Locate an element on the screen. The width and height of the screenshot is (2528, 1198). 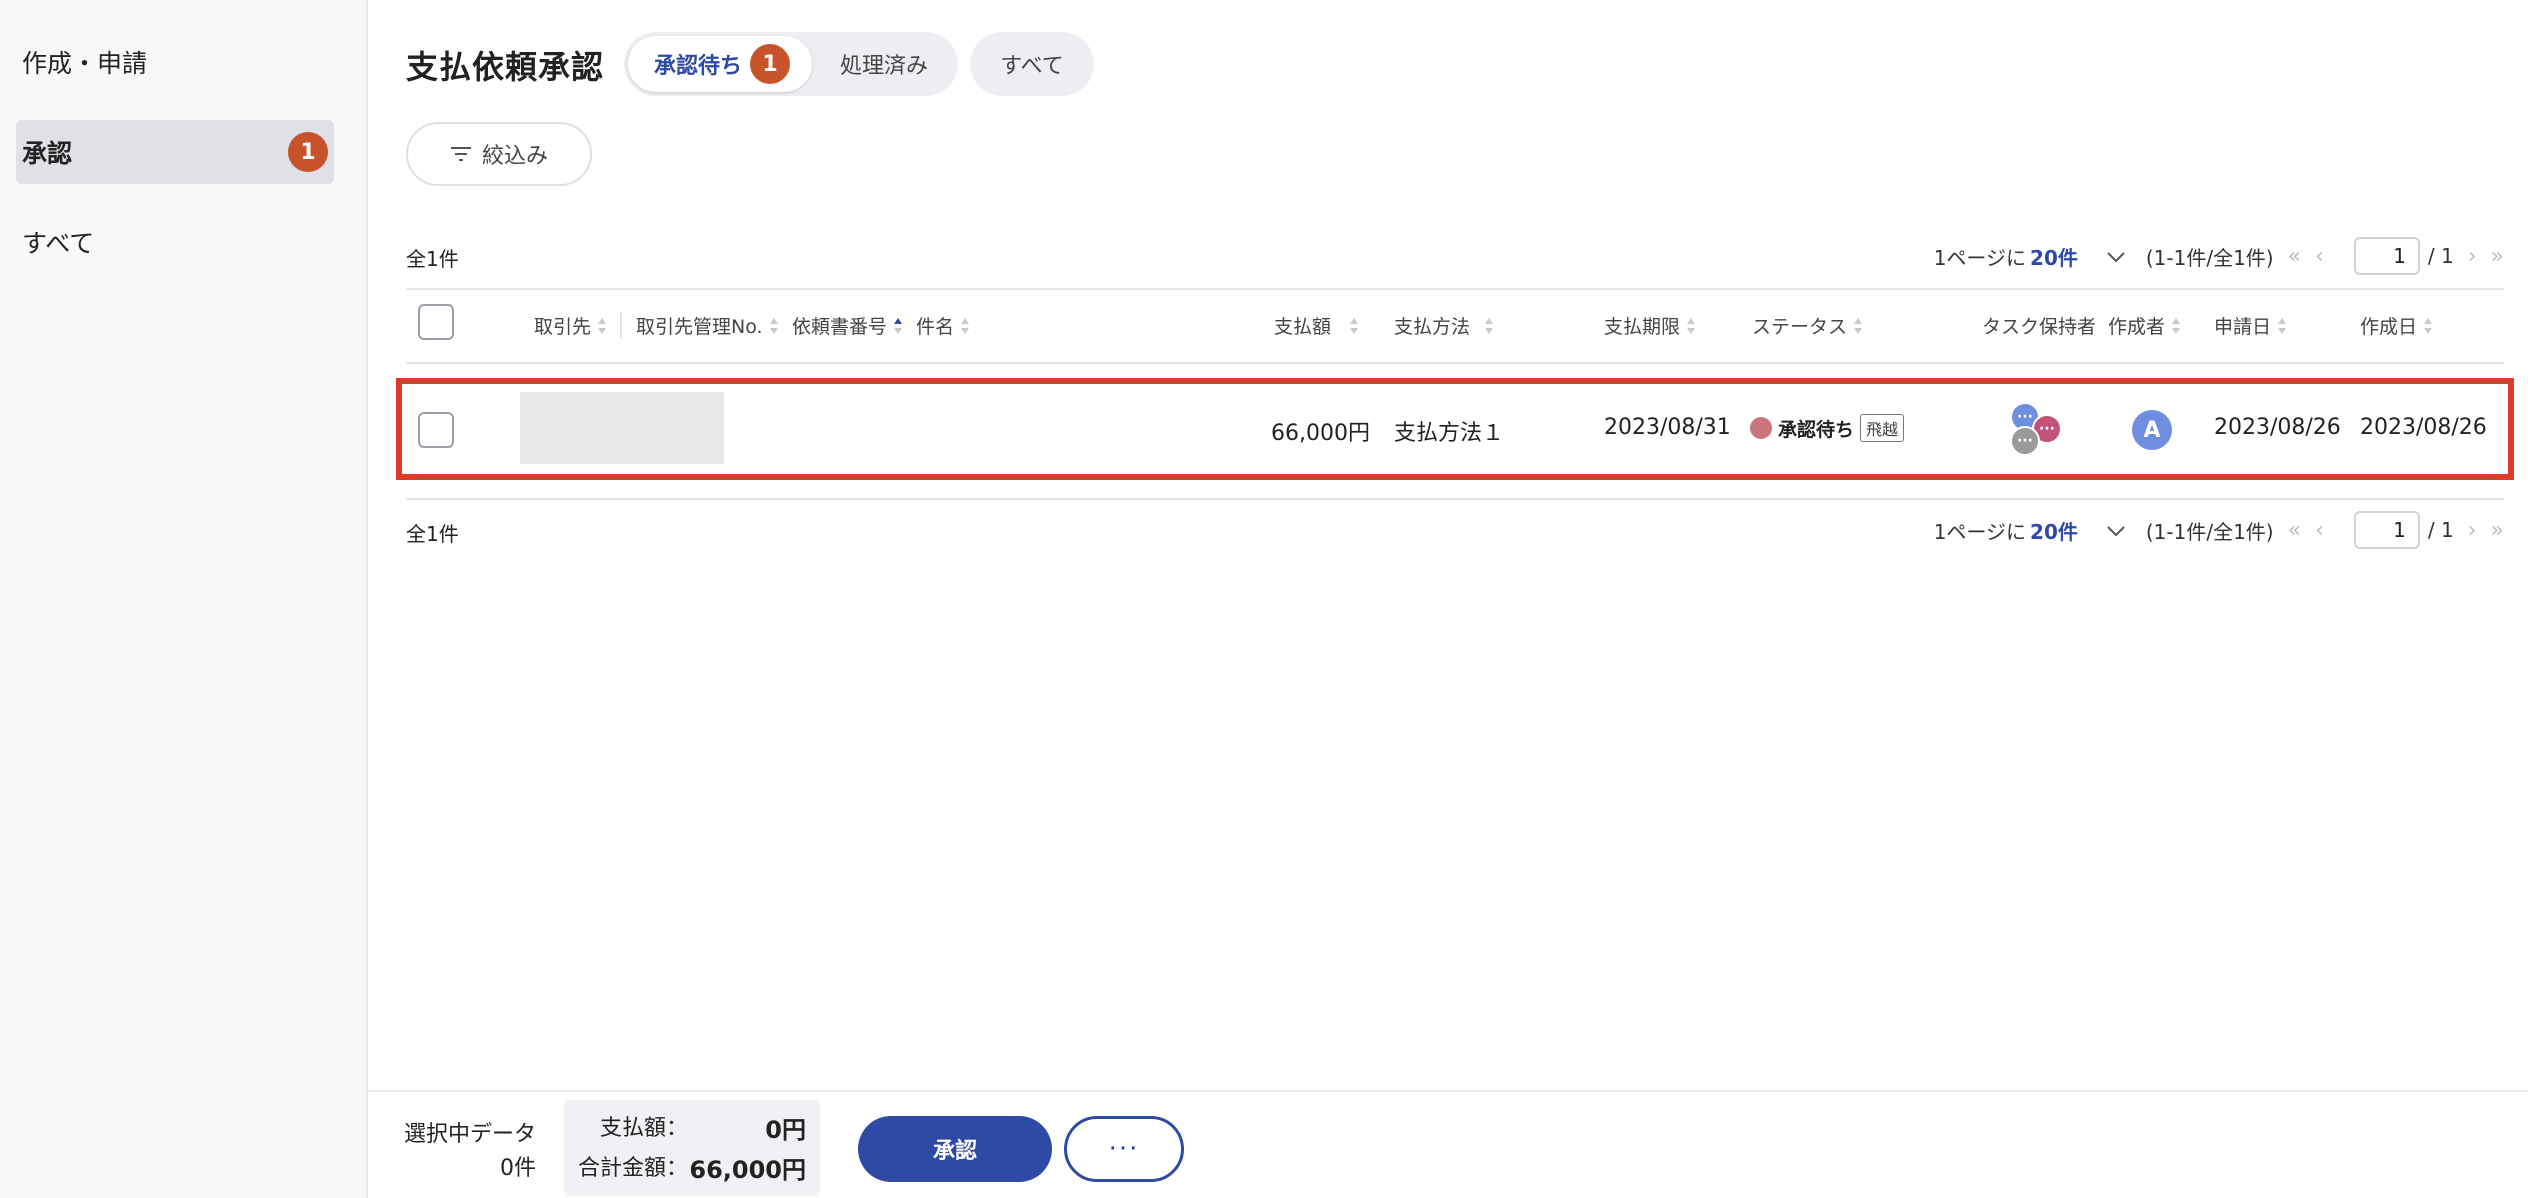
select-all-checkbox is located at coordinates (436, 322).